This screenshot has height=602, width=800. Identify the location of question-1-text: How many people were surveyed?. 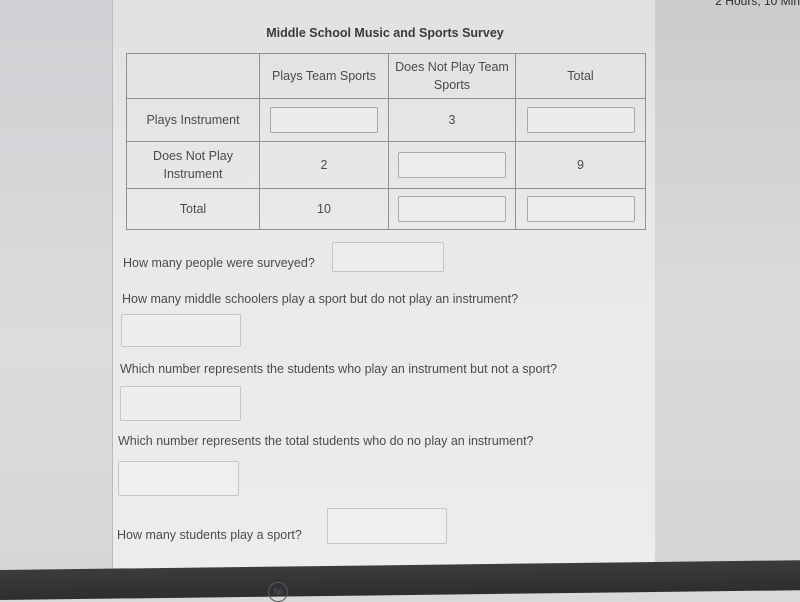
(219, 263).